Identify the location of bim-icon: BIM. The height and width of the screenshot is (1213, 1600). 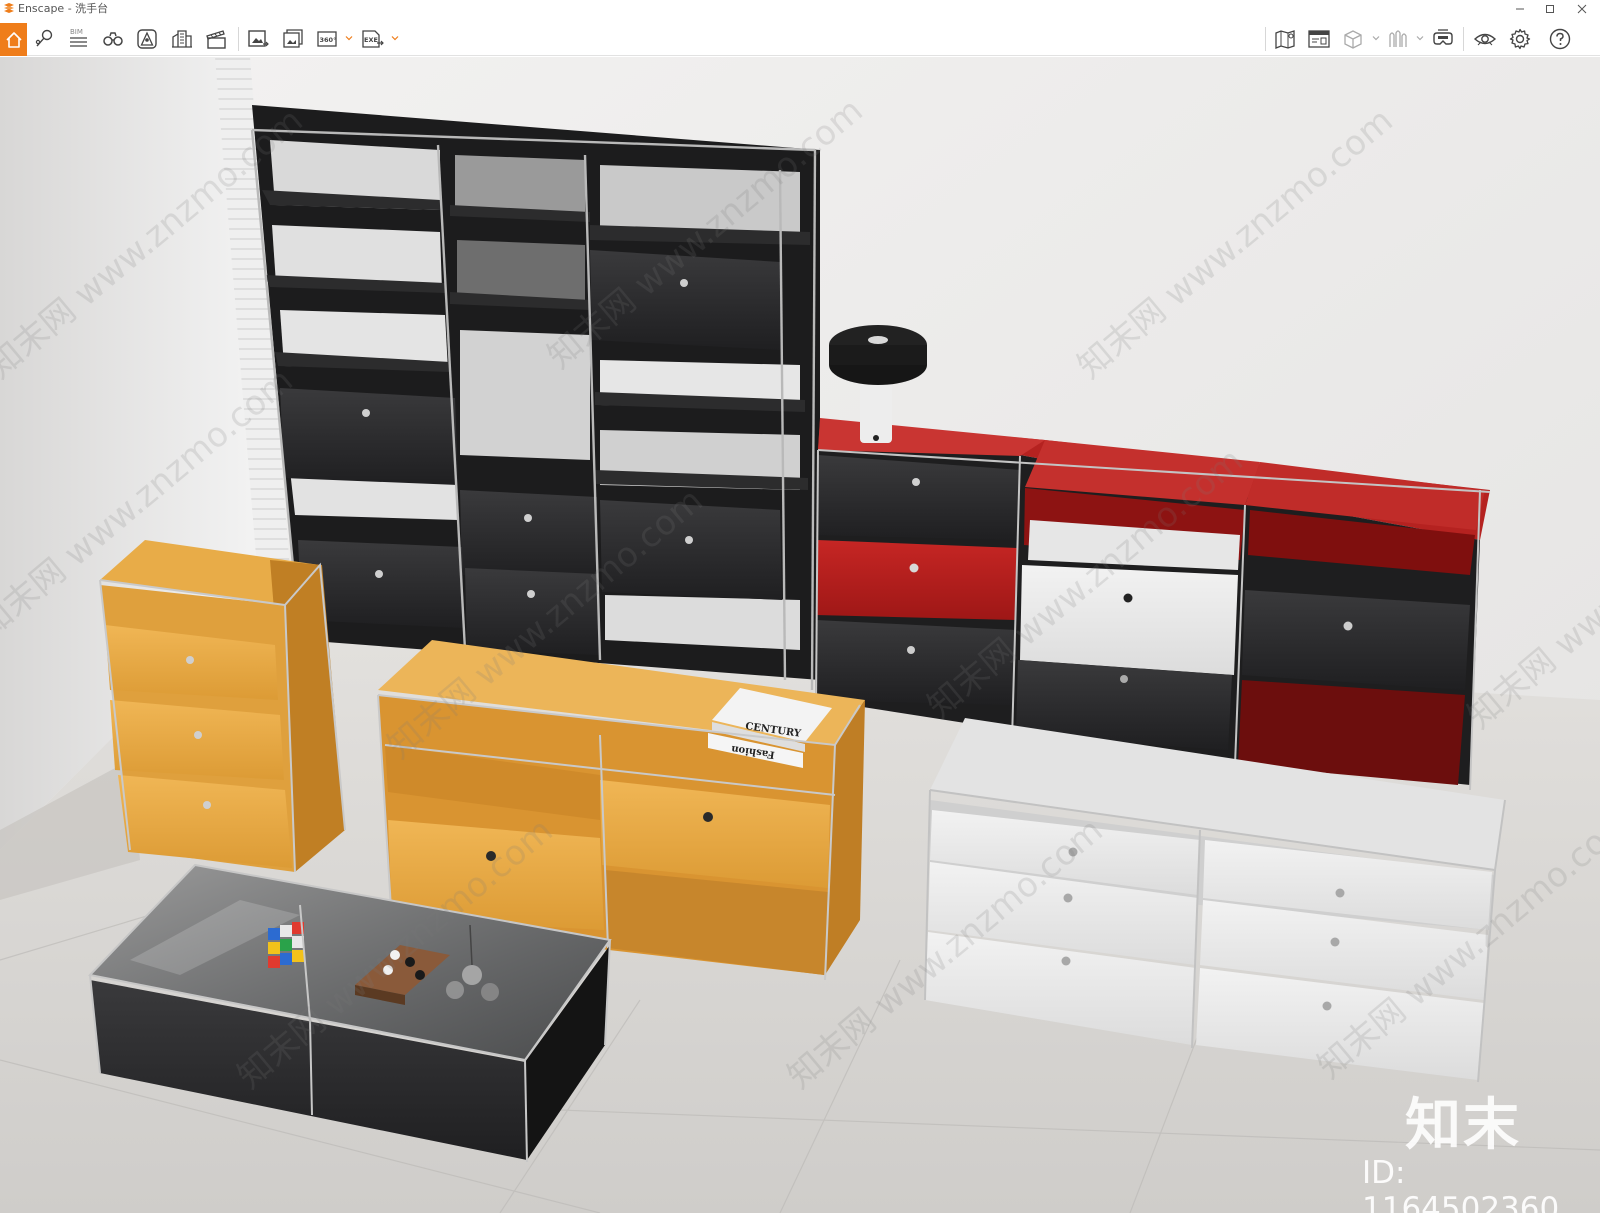
(78, 37).